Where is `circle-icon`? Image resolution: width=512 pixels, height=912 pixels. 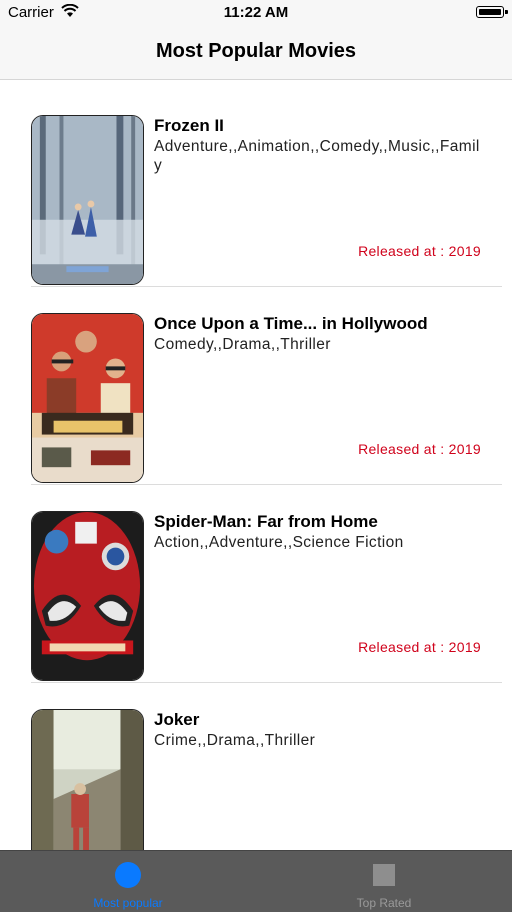 circle-icon is located at coordinates (128, 875).